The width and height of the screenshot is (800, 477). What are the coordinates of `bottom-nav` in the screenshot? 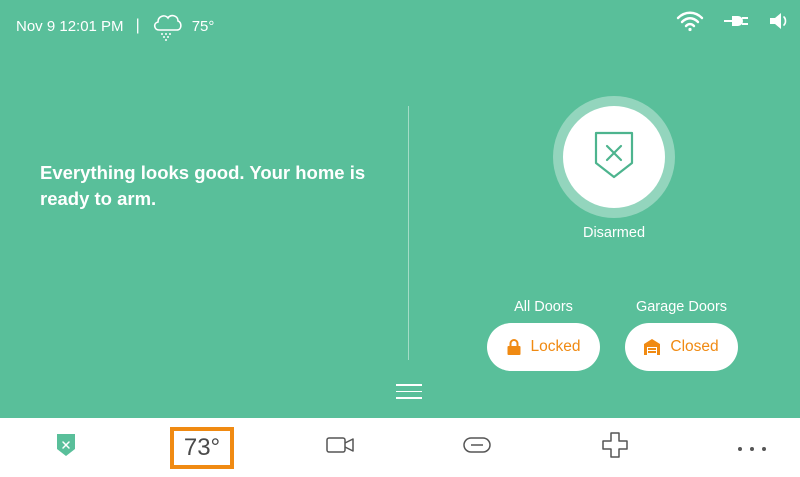 It's located at (400, 447).